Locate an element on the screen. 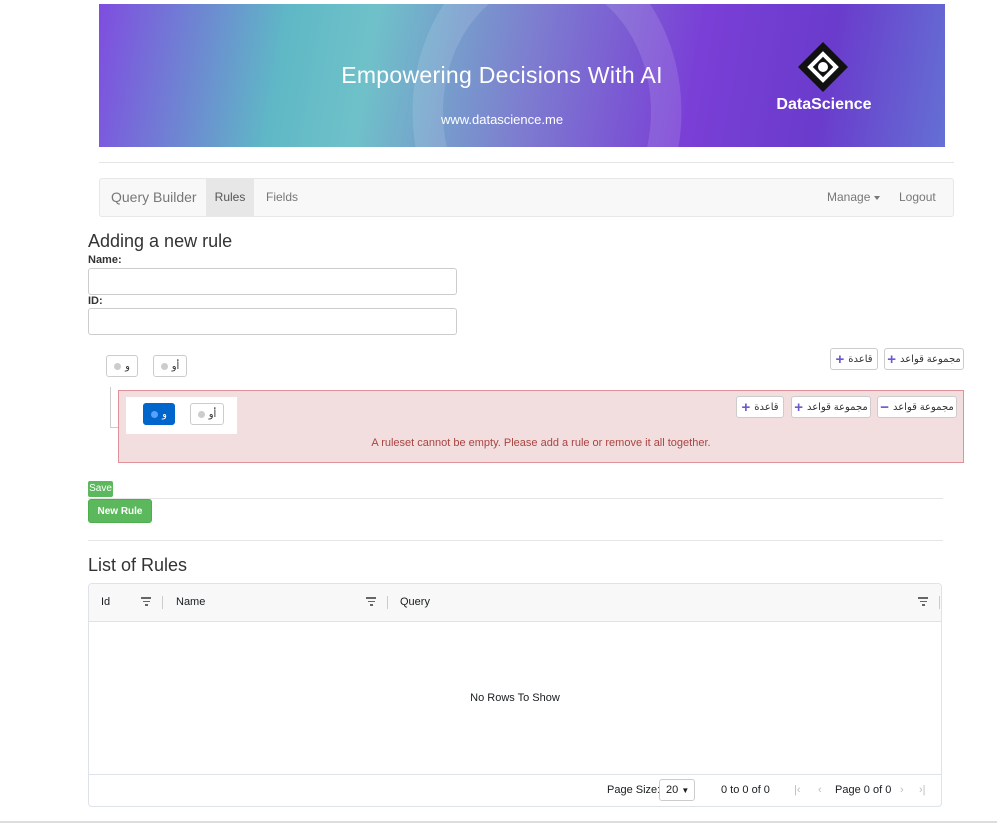 The image size is (997, 823). page-size-label: Page Size: is located at coordinates (634, 790).